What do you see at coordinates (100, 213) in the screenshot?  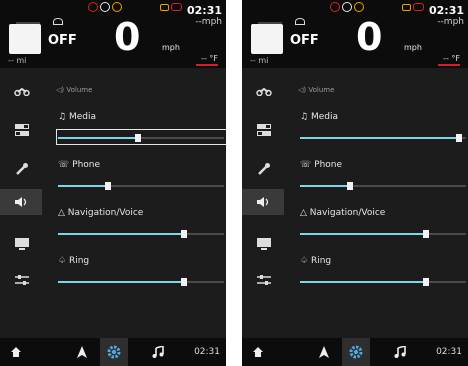 I see `navigation-voice-label: △ Navigation/Voice` at bounding box center [100, 213].